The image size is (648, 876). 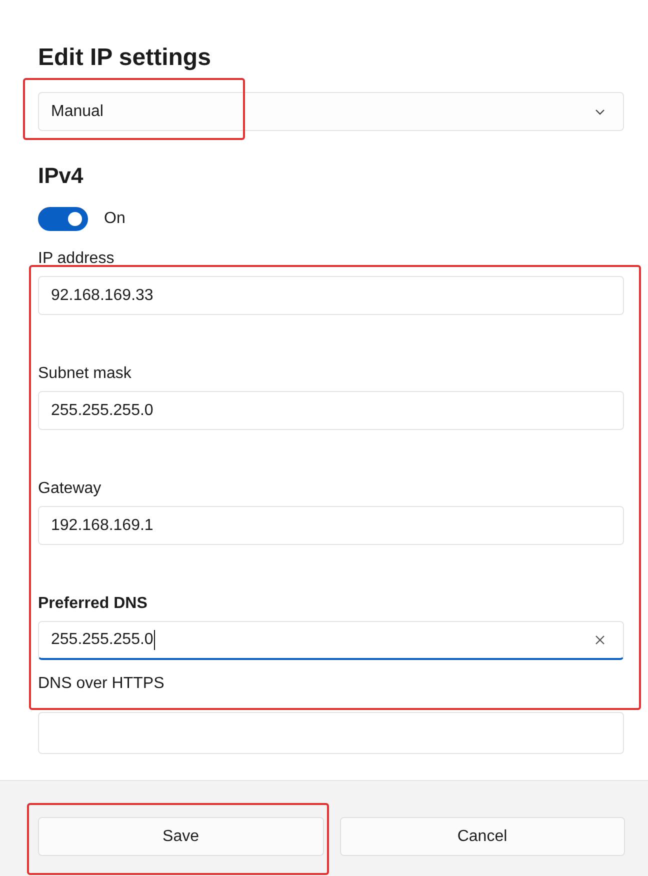 I want to click on field-label: Subnet mask, so click(x=85, y=374).